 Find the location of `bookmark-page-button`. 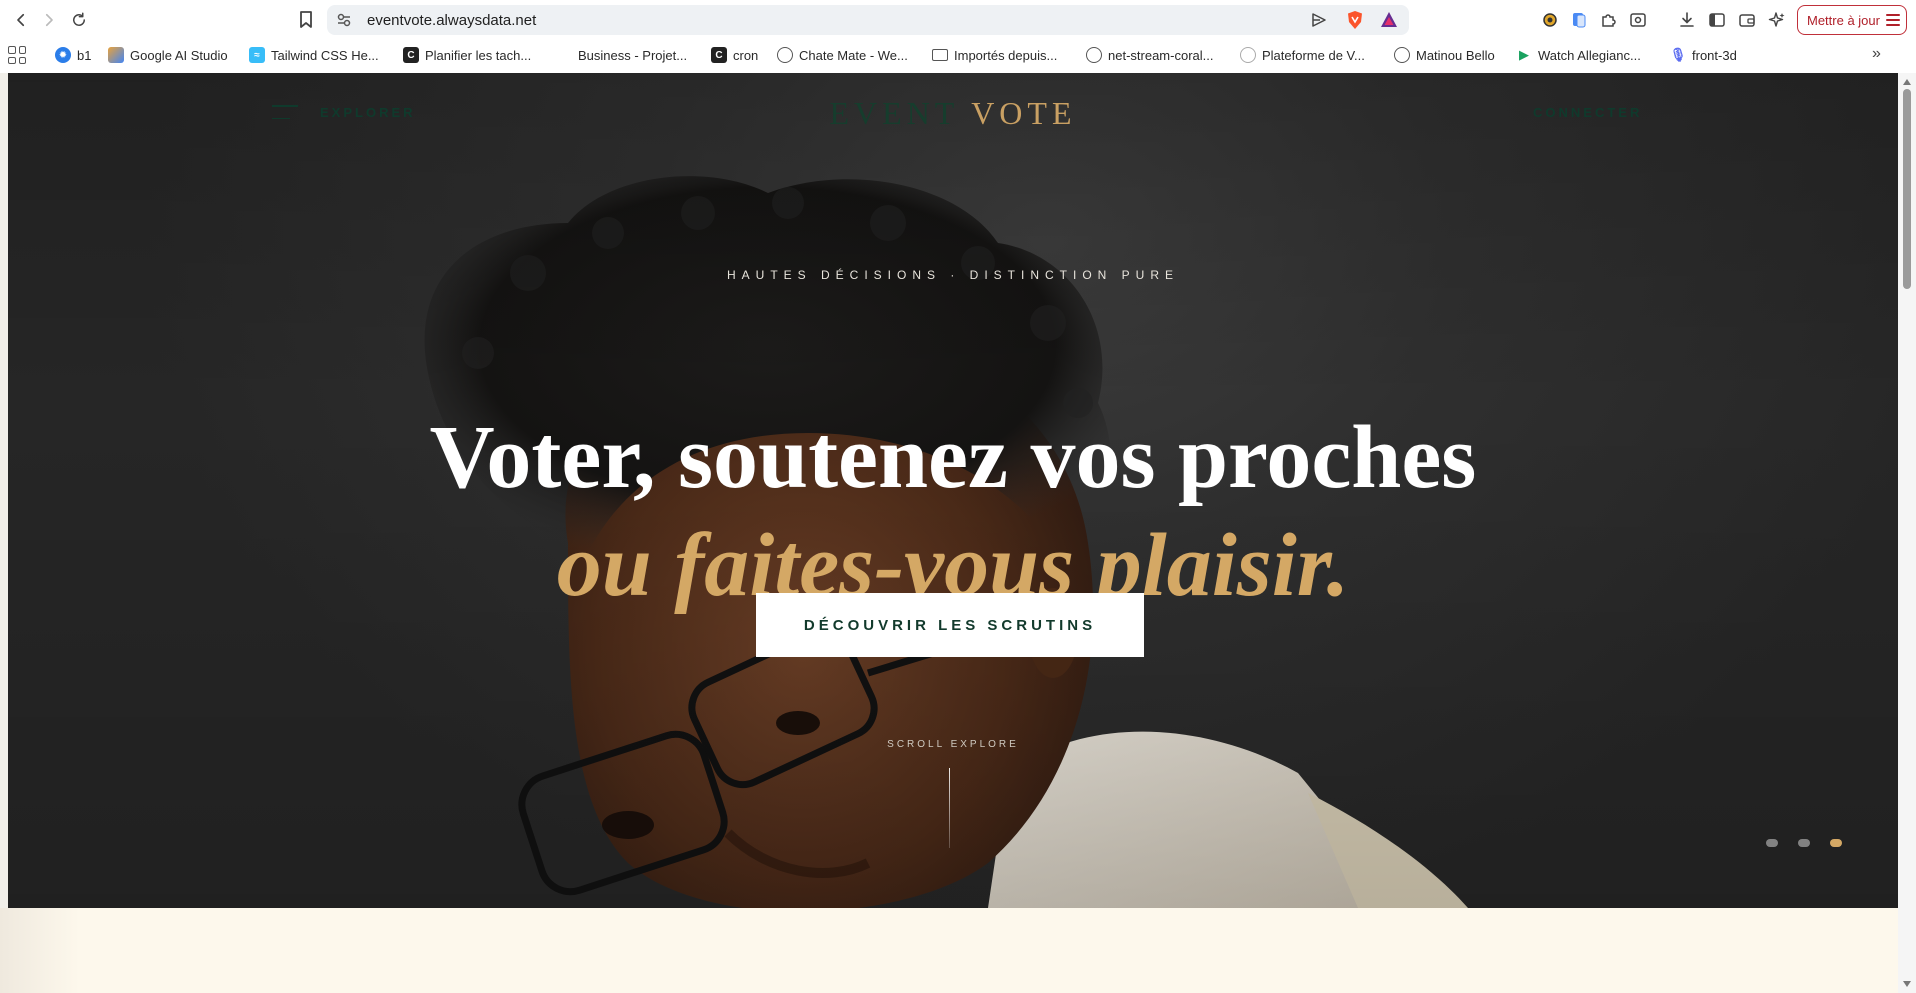

bookmark-page-button is located at coordinates (306, 20).